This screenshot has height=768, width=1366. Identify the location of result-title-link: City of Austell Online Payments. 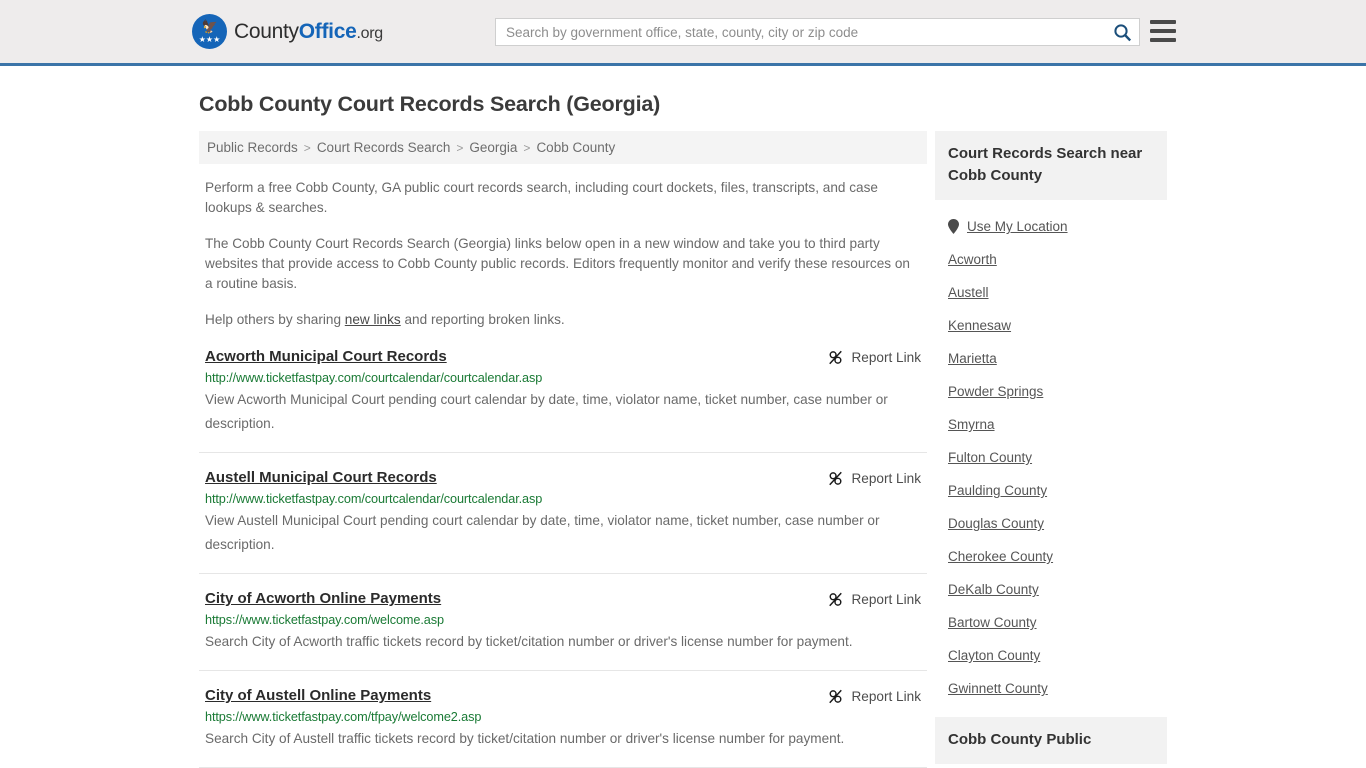
(318, 695).